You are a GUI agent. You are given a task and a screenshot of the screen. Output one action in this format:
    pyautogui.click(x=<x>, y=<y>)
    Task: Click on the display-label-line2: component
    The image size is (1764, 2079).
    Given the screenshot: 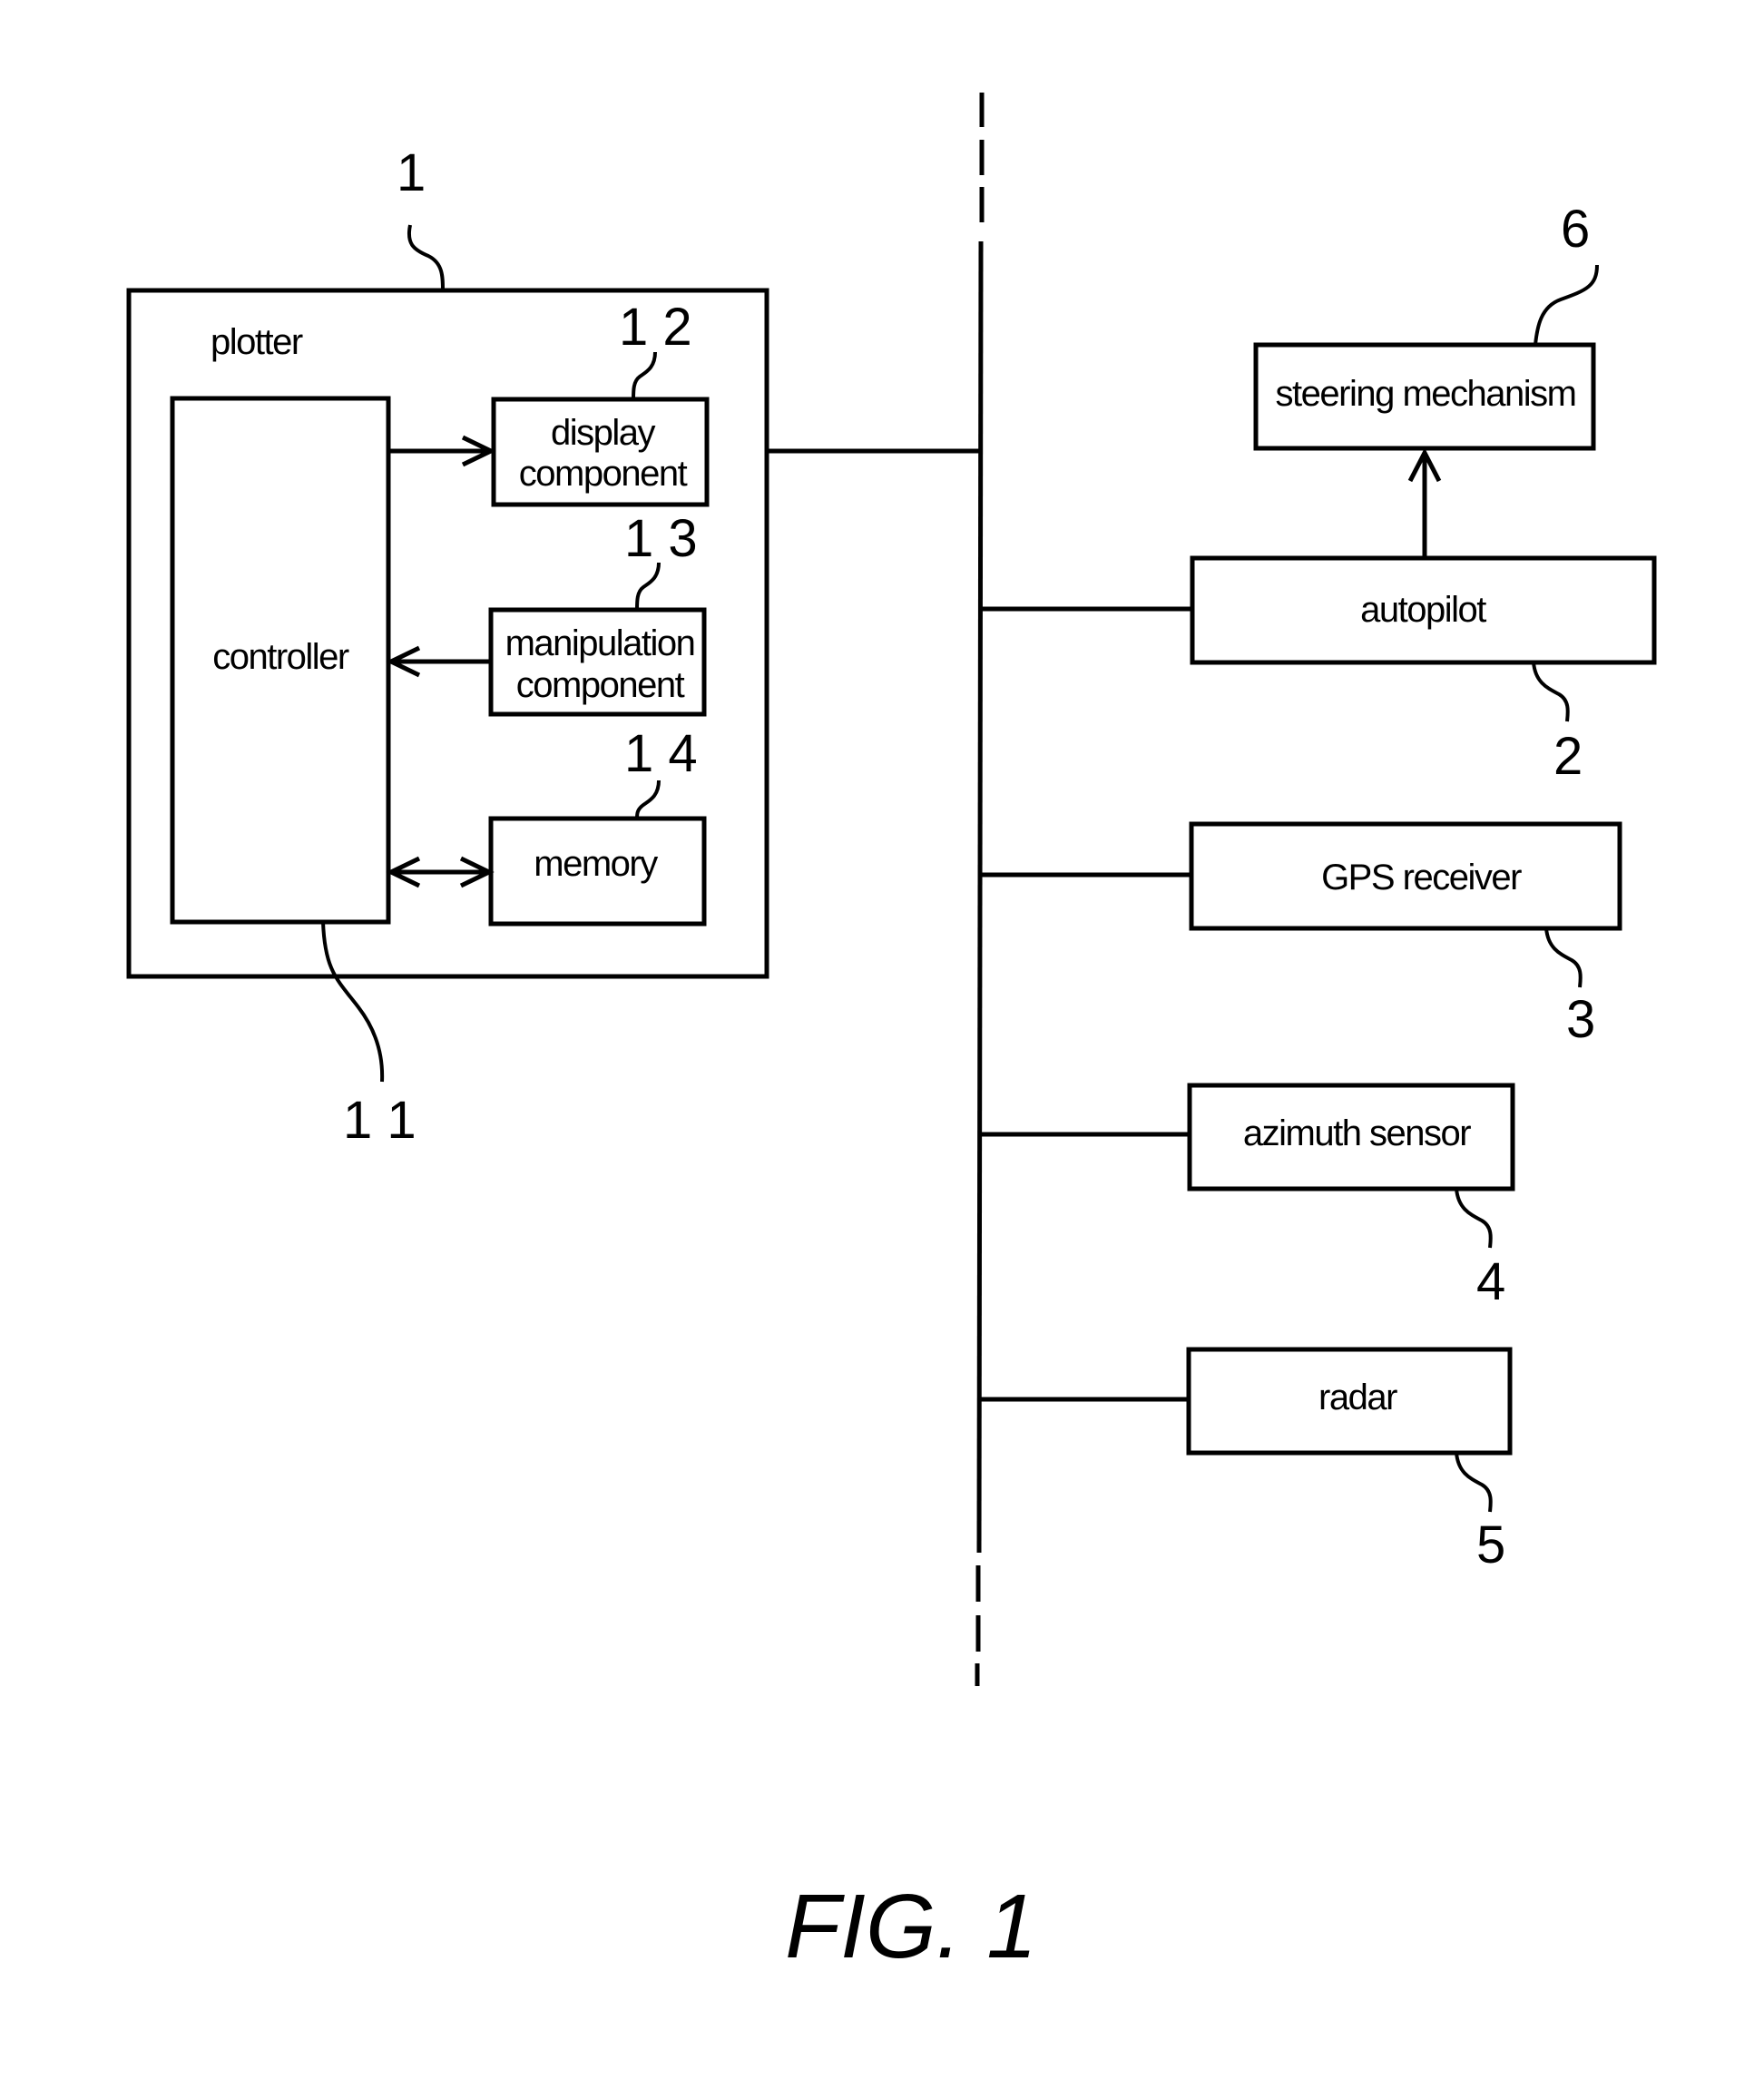 What is the action you would take?
    pyautogui.click(x=603, y=474)
    